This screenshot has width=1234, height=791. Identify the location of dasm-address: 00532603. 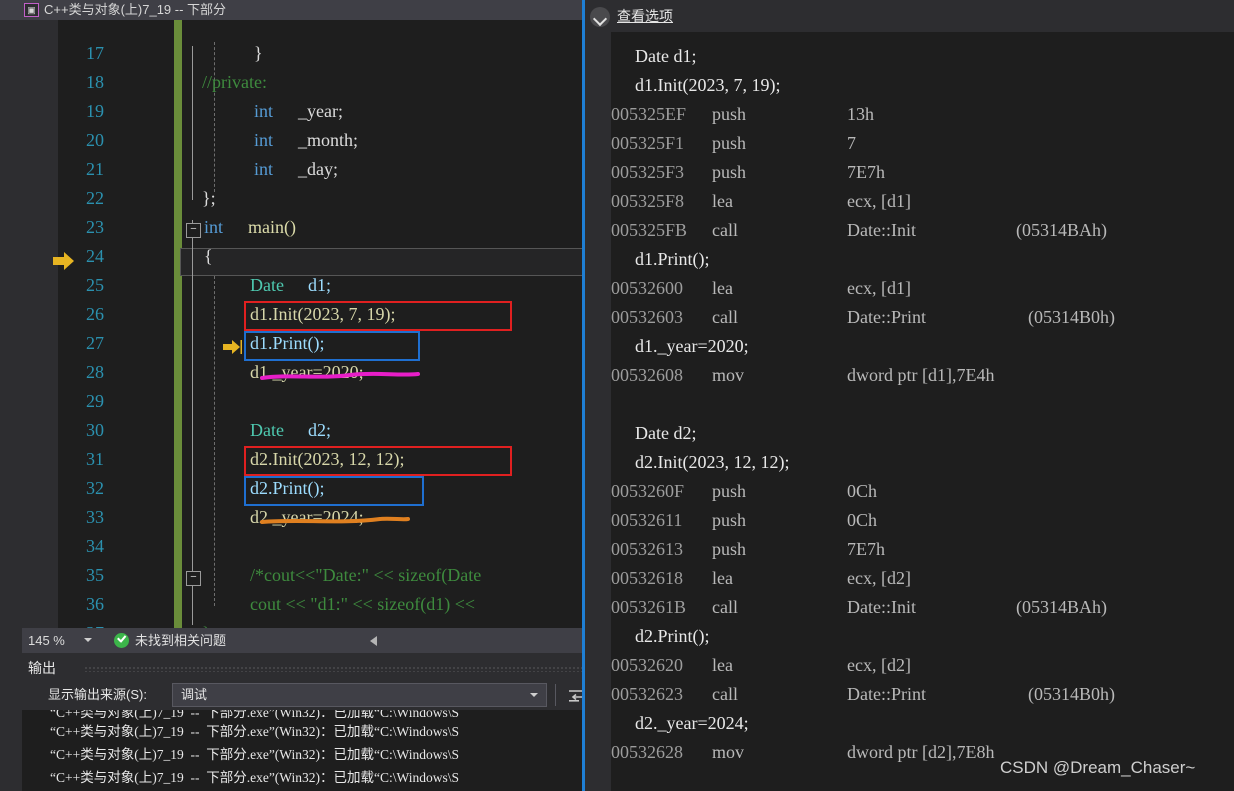
(647, 317).